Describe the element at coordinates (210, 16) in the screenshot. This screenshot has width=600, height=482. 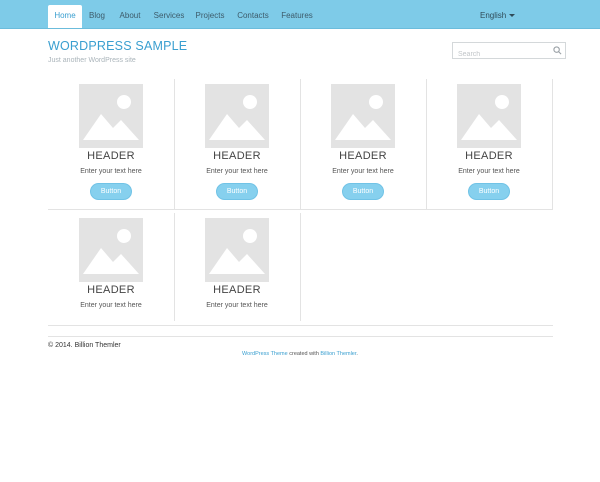
I see `nav-projects: Projects` at that location.